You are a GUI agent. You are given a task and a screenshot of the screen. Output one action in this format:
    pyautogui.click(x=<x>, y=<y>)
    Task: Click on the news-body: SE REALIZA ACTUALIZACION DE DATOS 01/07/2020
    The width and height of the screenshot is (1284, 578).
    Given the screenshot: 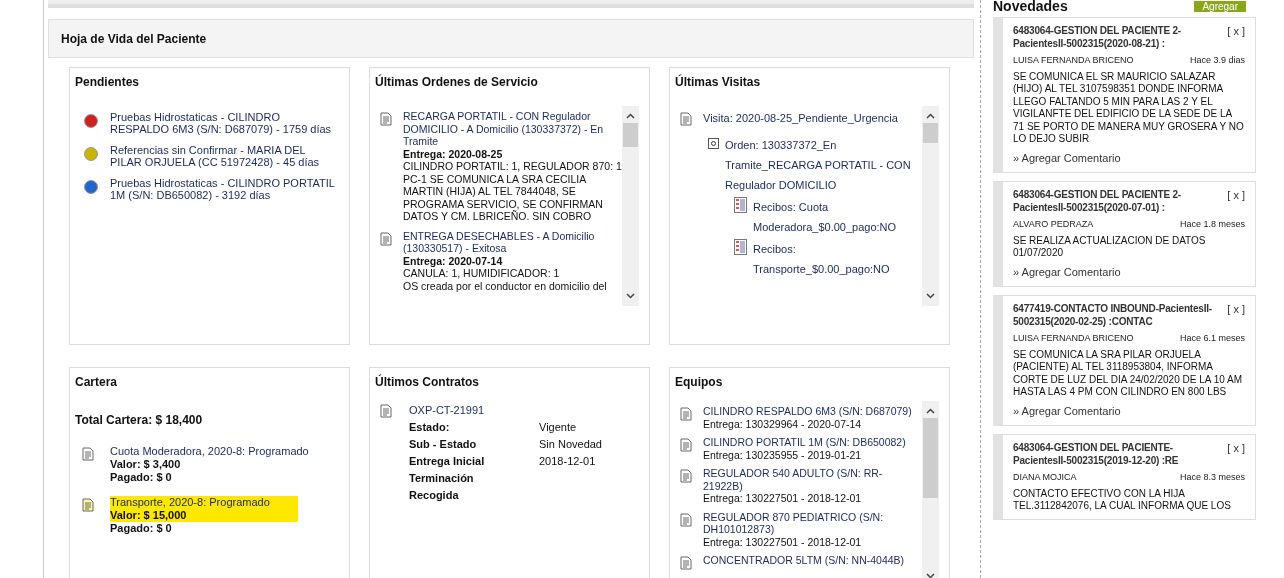 What is the action you would take?
    pyautogui.click(x=1110, y=247)
    